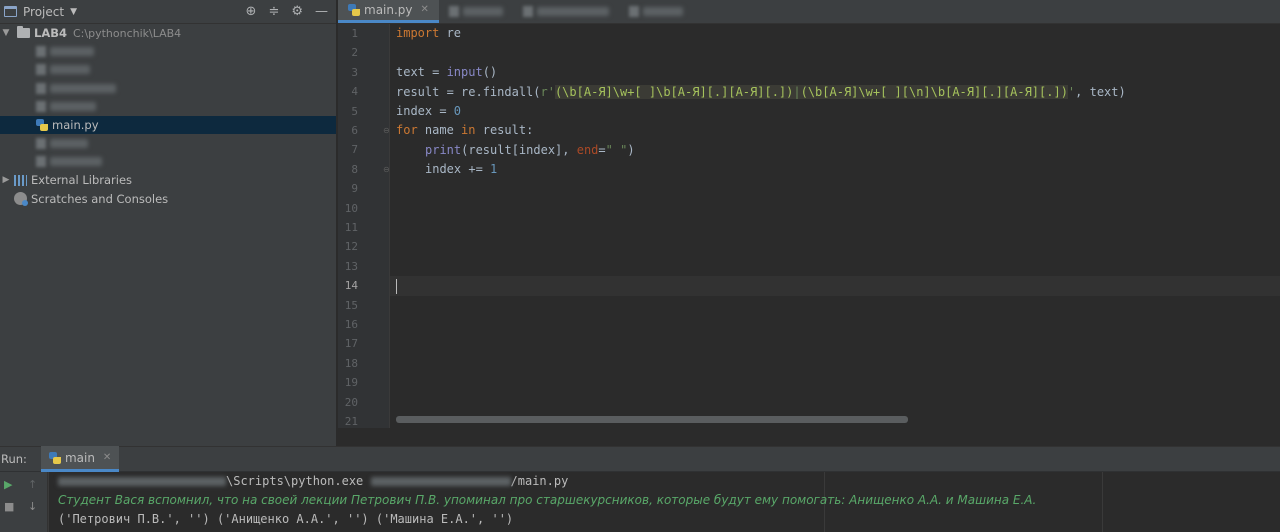  What do you see at coordinates (587, 149) in the screenshot?
I see `kwarg-token: end` at bounding box center [587, 149].